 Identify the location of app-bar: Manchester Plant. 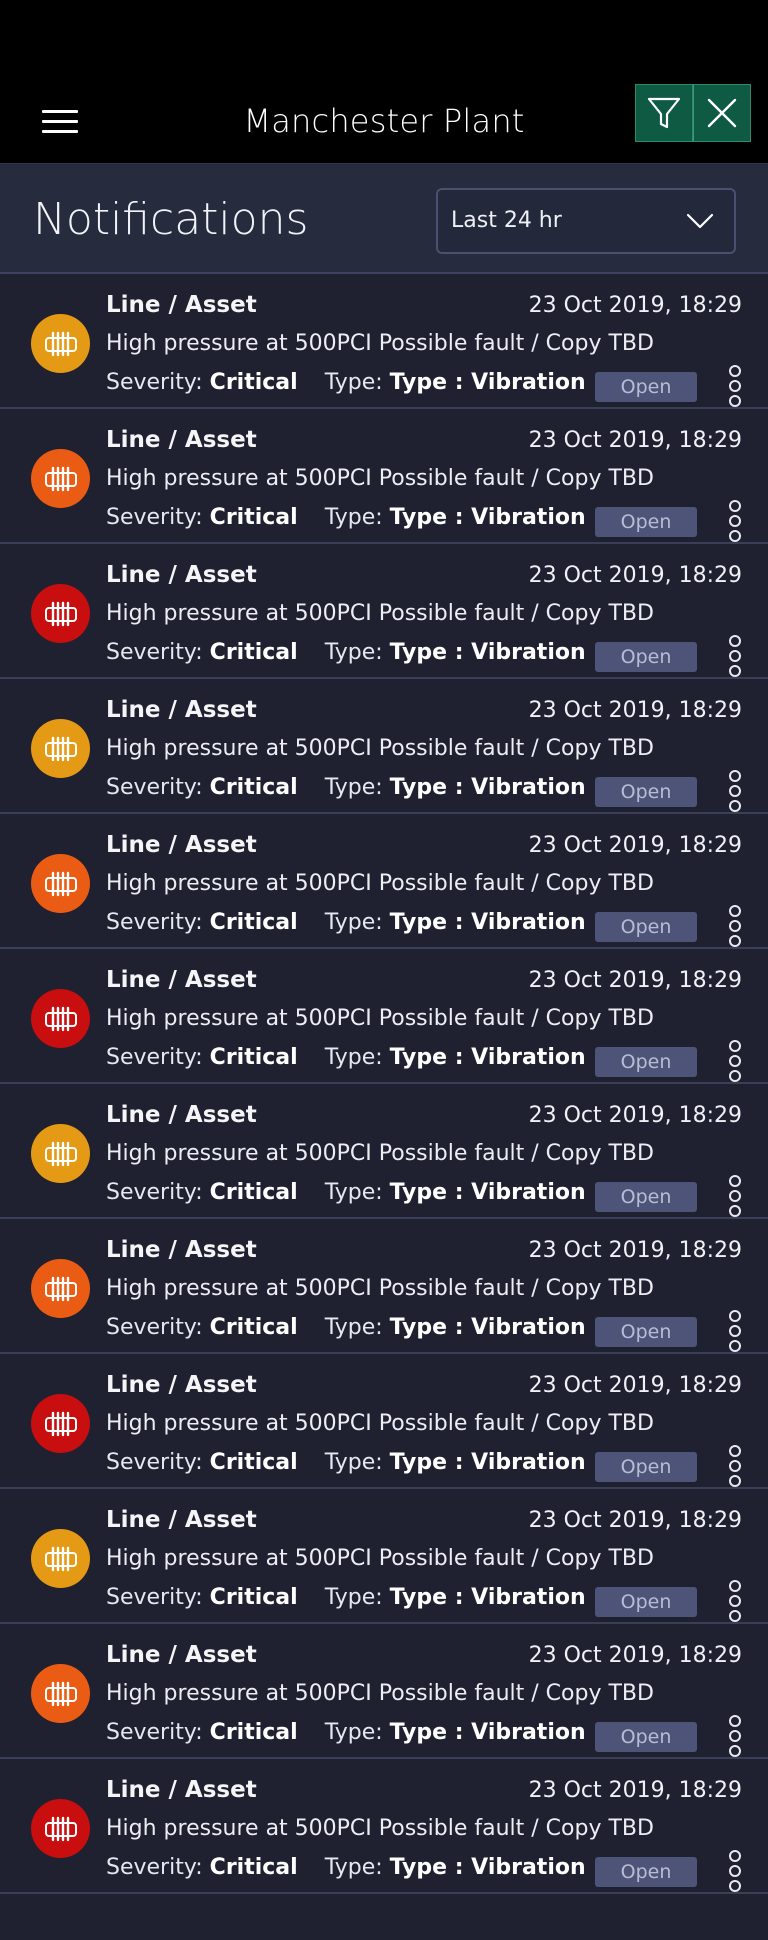
(384, 121).